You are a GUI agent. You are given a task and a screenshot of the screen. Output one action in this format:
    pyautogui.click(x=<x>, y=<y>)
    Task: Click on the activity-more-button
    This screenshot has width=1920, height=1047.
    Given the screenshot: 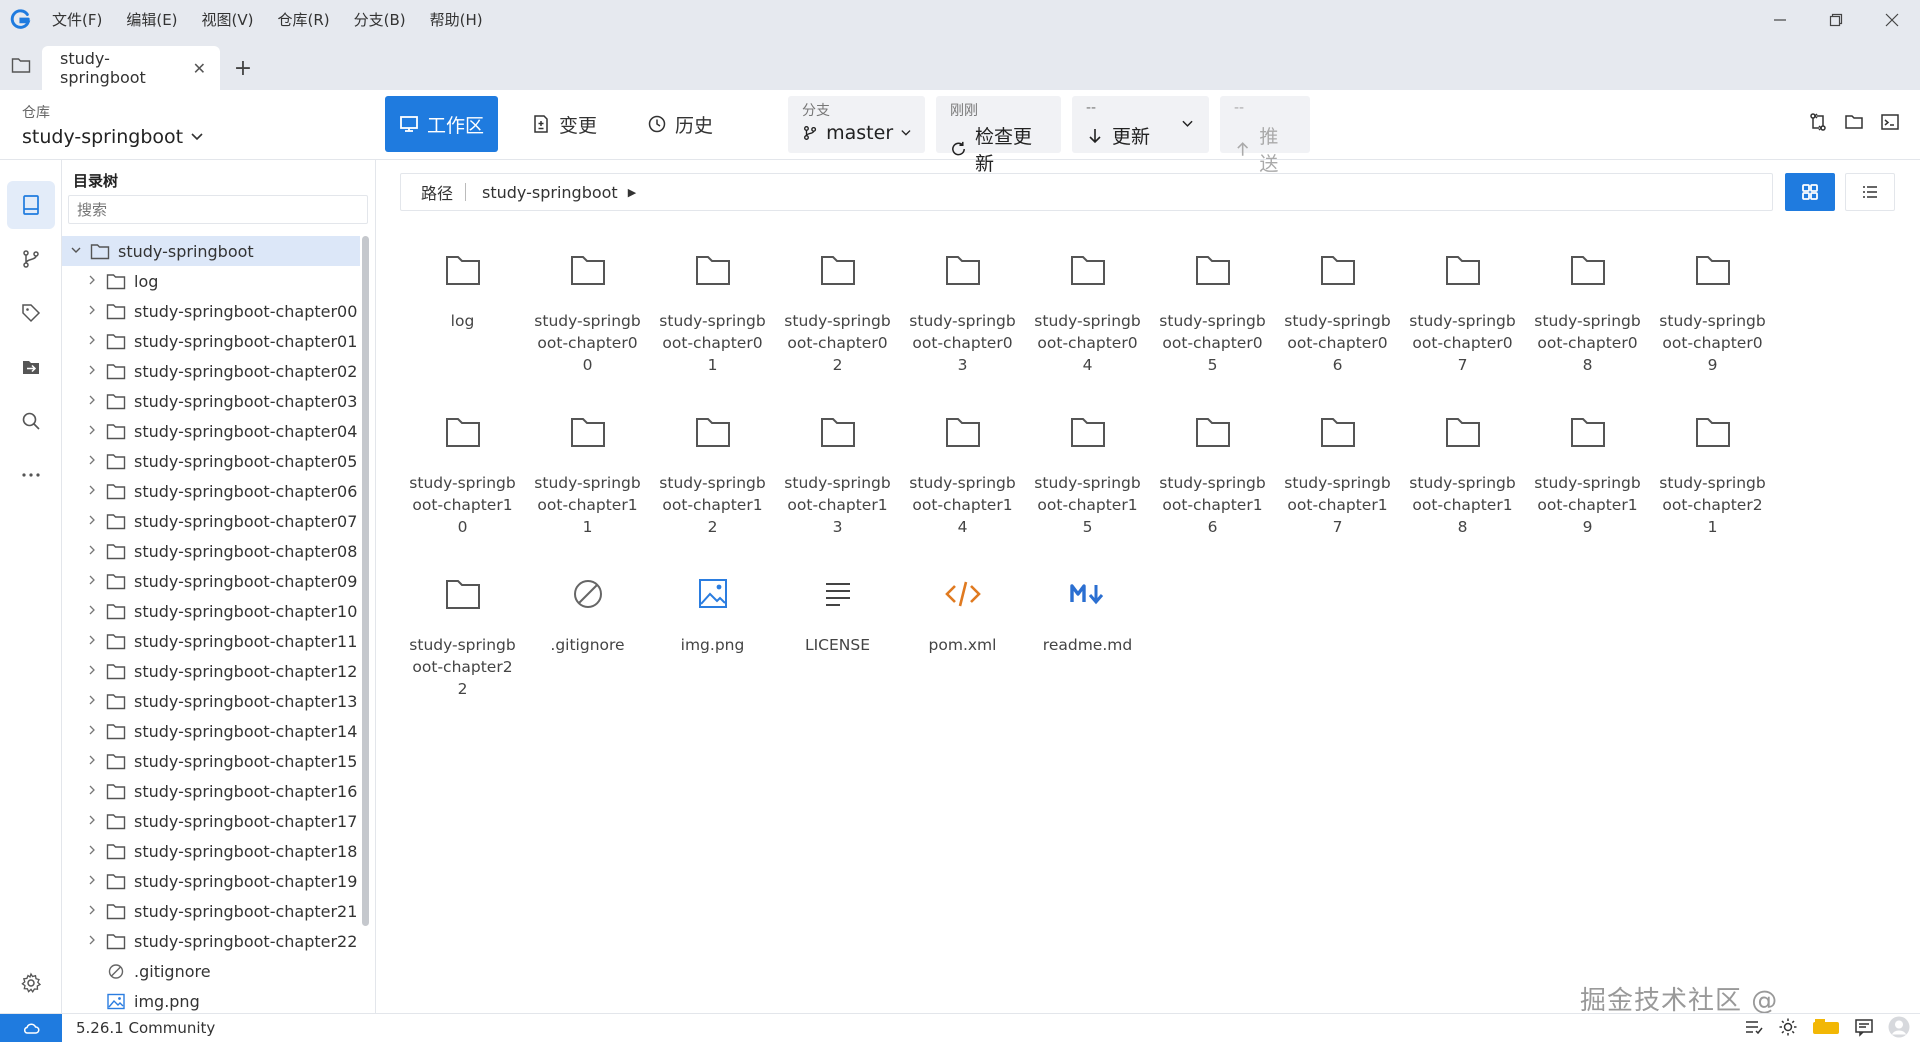 What is the action you would take?
    pyautogui.click(x=31, y=475)
    